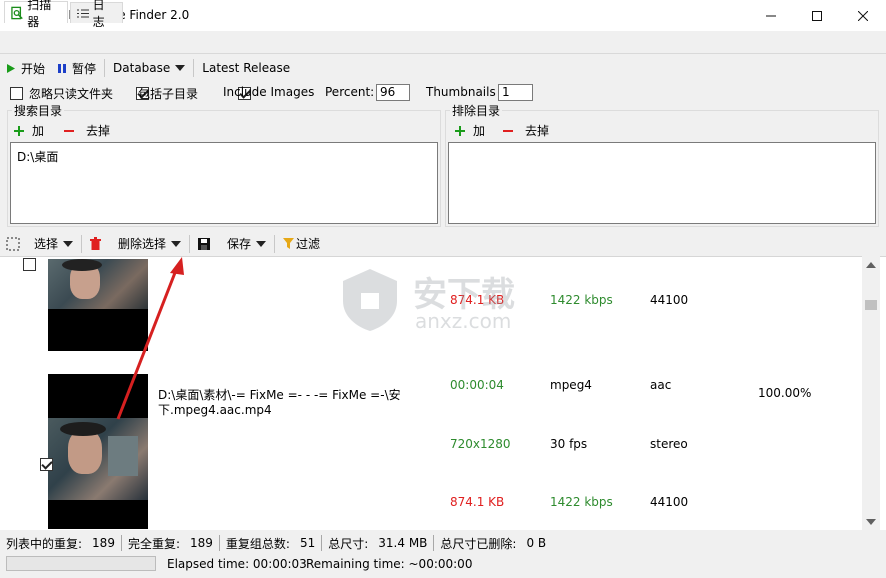 This screenshot has width=886, height=578. What do you see at coordinates (478, 543) in the screenshot?
I see `deleted-label: 总尺寸已删除:` at bounding box center [478, 543].